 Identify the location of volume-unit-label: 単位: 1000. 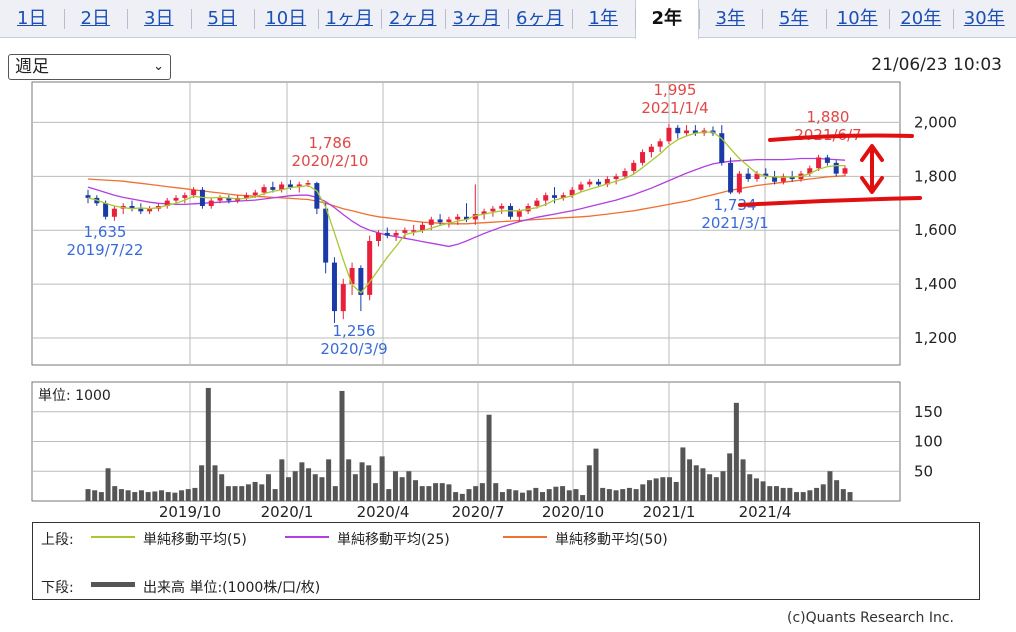
(74, 396).